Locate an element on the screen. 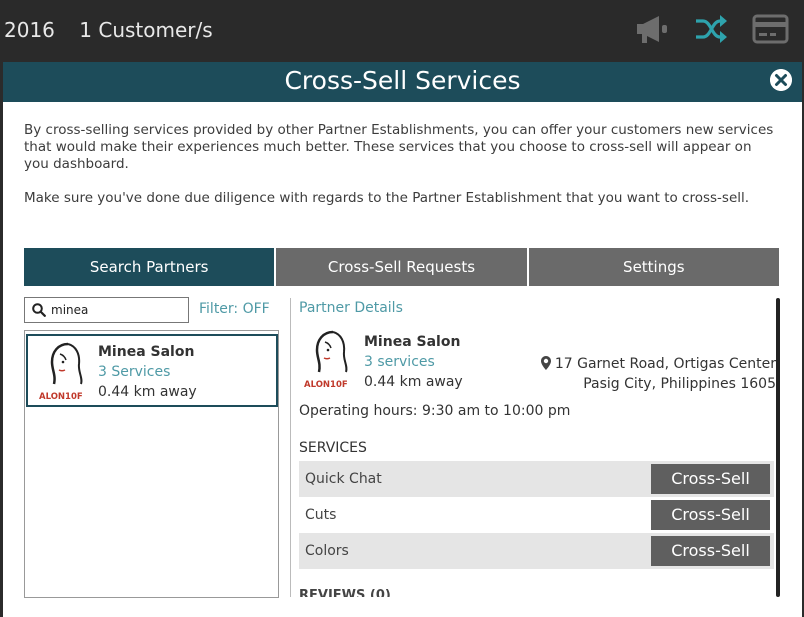  service-row: Colors Cross-Sell is located at coordinates (536, 551).